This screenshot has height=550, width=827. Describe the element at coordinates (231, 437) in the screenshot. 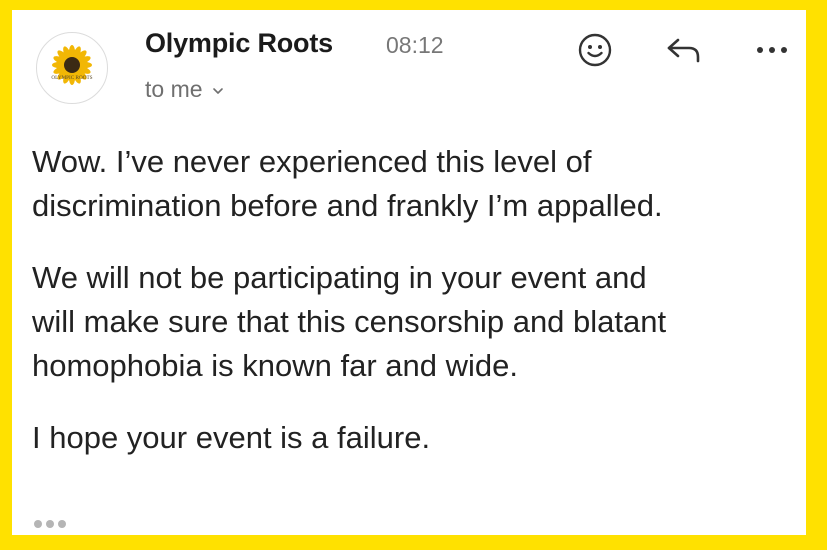

I see `body-paragraph: I hope your event is a failure.` at that location.